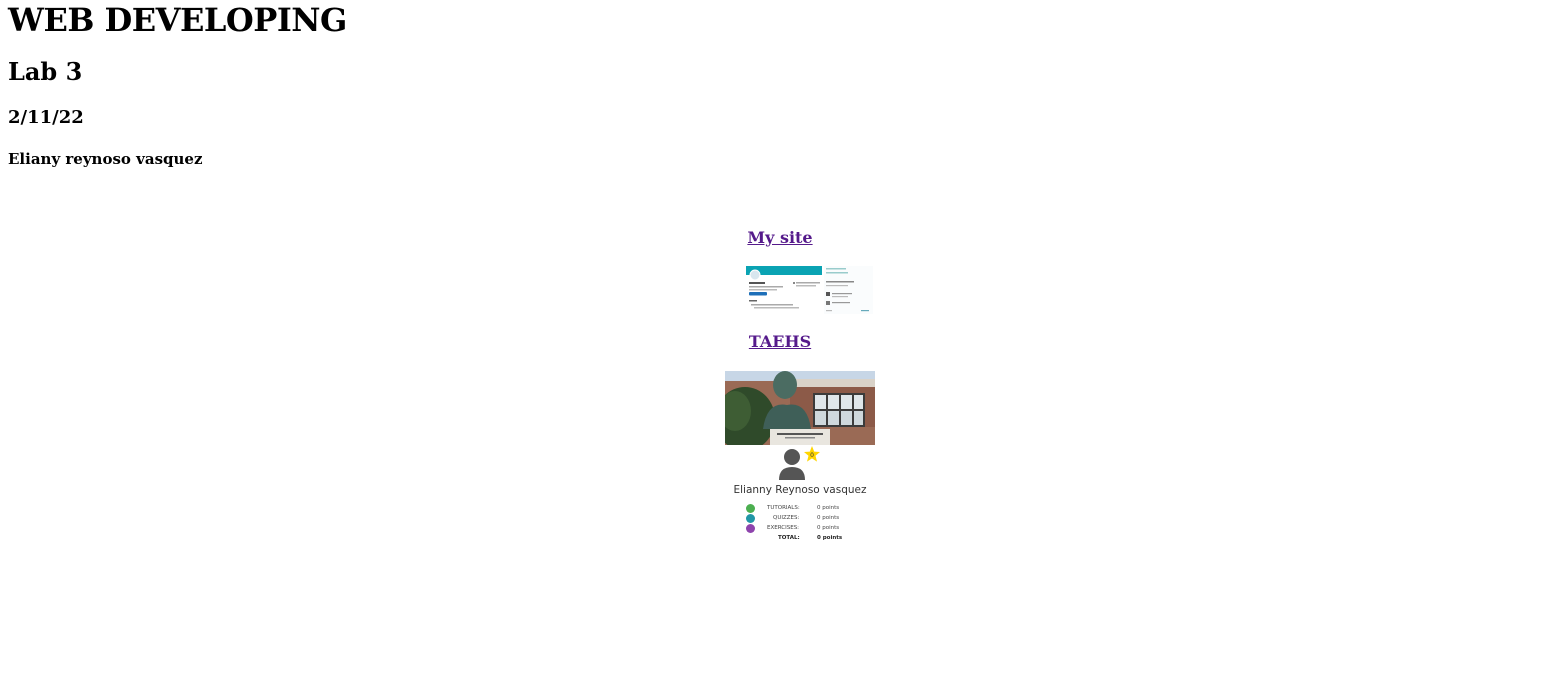  Describe the element at coordinates (828, 518) in the screenshot. I see `quizzes-value: 0 points` at that location.